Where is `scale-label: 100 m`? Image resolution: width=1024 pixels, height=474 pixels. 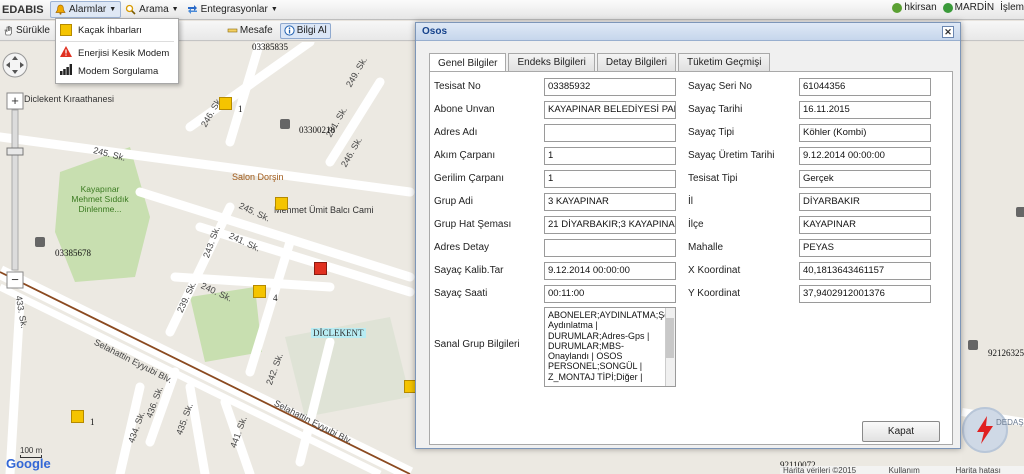 scale-label: 100 m is located at coordinates (31, 450).